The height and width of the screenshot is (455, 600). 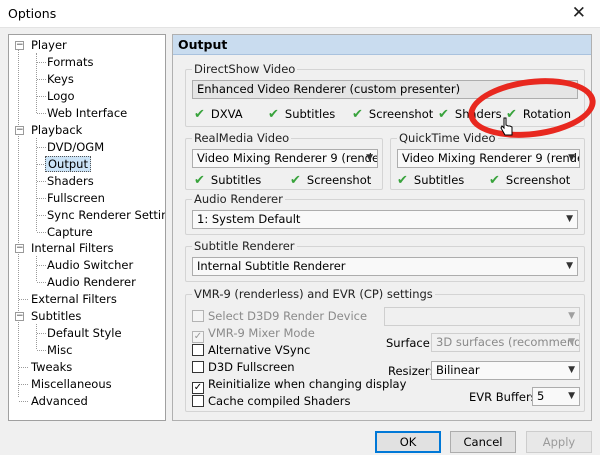 What do you see at coordinates (32, 13) in the screenshot?
I see `window-title: Options` at bounding box center [32, 13].